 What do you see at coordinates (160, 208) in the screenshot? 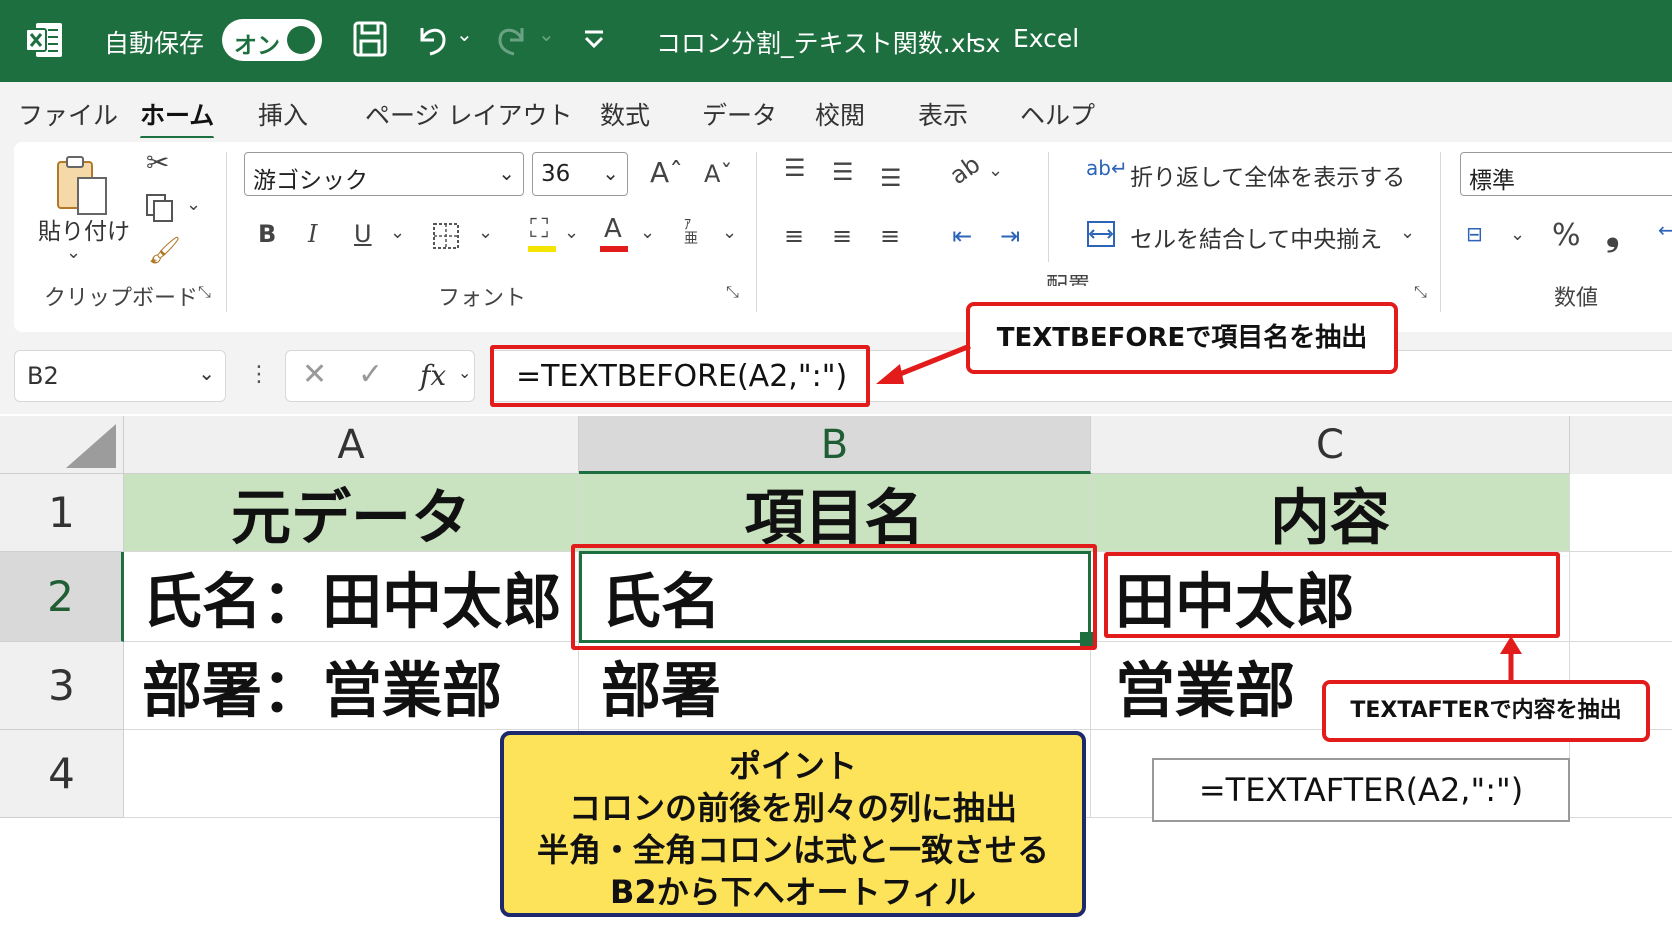
I see `copy-icon` at bounding box center [160, 208].